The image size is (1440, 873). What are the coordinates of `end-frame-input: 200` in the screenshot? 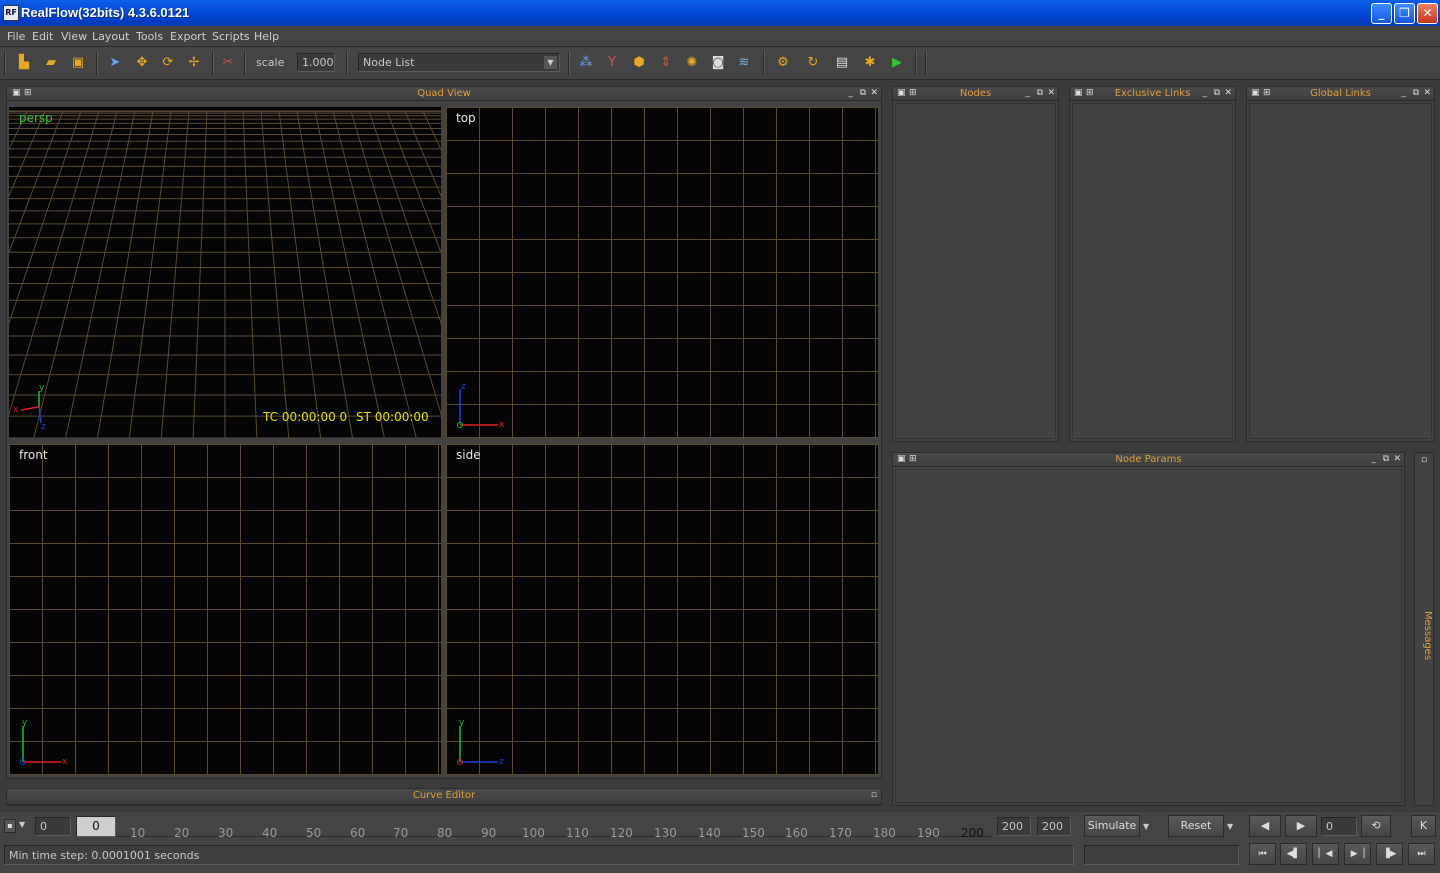 It's located at (1014, 826).